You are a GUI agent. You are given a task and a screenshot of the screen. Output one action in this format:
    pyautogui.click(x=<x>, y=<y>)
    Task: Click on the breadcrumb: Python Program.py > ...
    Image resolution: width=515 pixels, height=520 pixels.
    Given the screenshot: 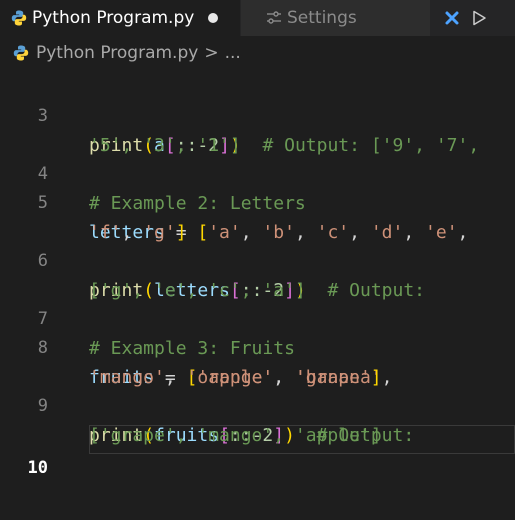 What is the action you would take?
    pyautogui.click(x=257, y=53)
    